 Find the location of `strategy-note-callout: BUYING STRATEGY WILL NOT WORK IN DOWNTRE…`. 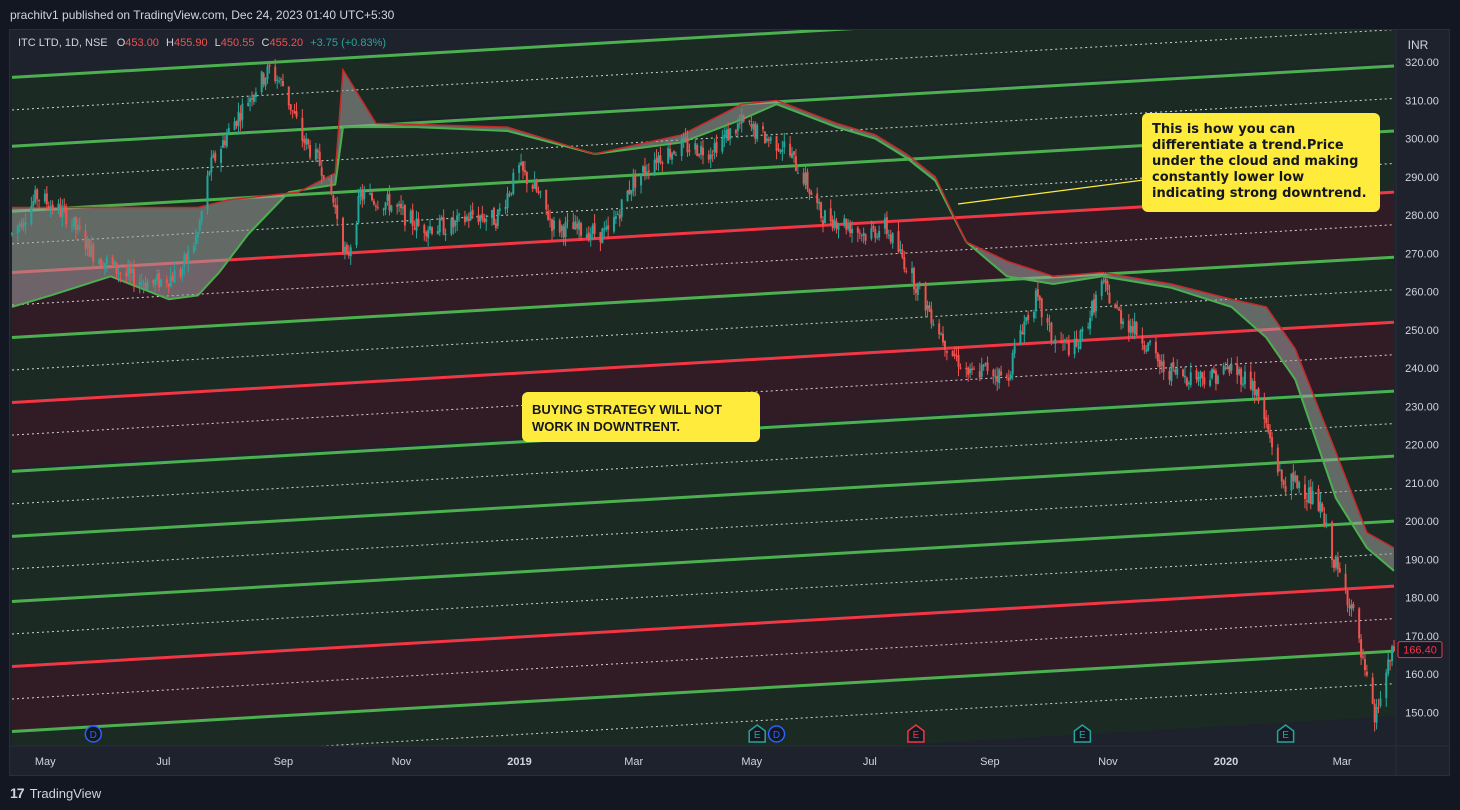

strategy-note-callout: BUYING STRATEGY WILL NOT WORK IN DOWNTRE… is located at coordinates (641, 417).